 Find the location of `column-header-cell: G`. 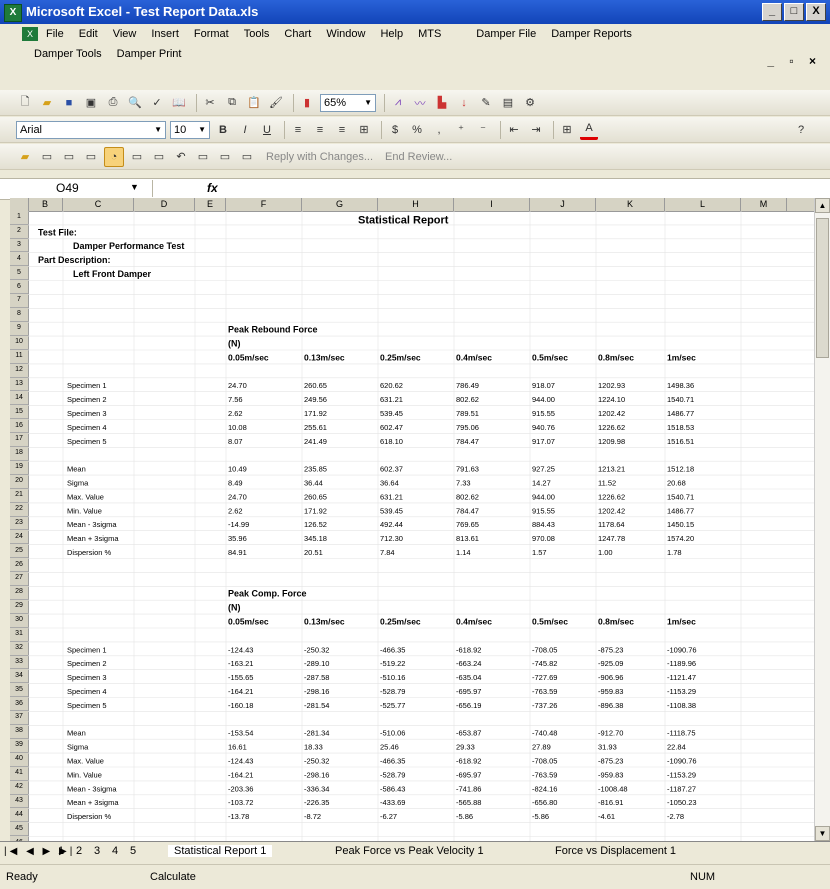

column-header-cell: G is located at coordinates (340, 204).